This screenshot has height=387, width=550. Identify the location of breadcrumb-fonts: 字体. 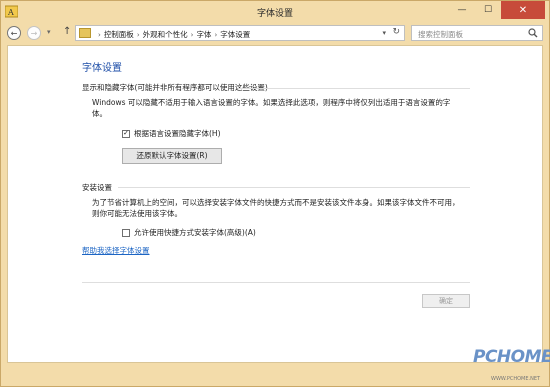
(203, 34).